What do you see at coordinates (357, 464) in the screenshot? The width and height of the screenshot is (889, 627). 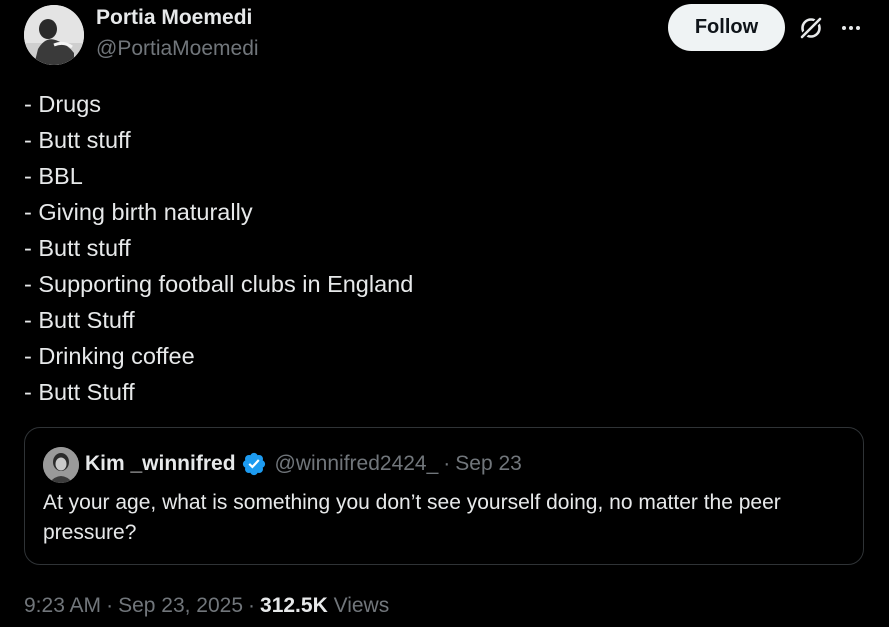 I see `quote-author-handle: @winnifred2424_` at bounding box center [357, 464].